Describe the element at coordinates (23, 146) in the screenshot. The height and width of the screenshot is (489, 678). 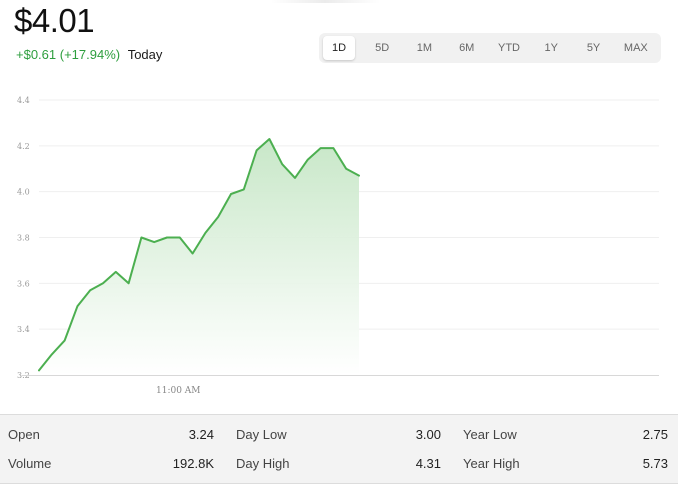
I see `y-axis-tick-label: 4.2` at that location.